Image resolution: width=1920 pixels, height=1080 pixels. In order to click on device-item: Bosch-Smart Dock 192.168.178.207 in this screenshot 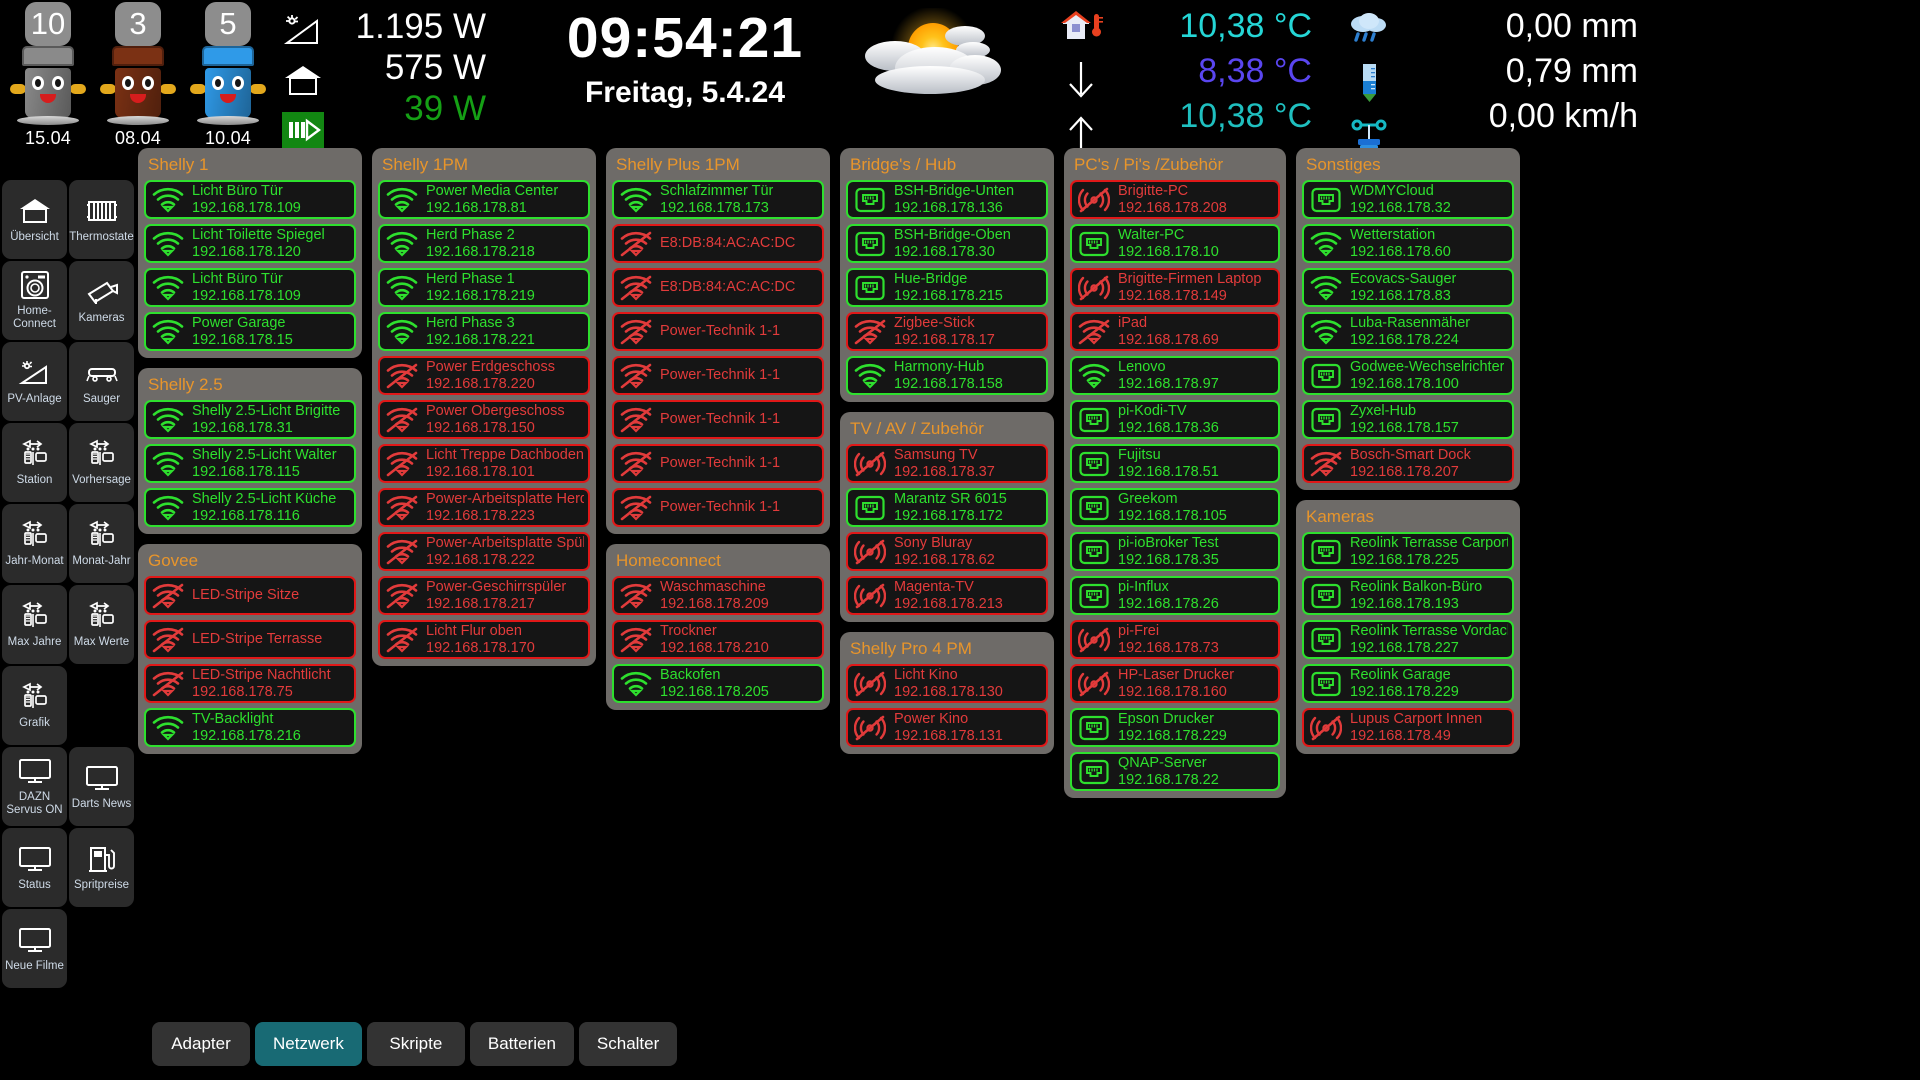, I will do `click(1408, 463)`.